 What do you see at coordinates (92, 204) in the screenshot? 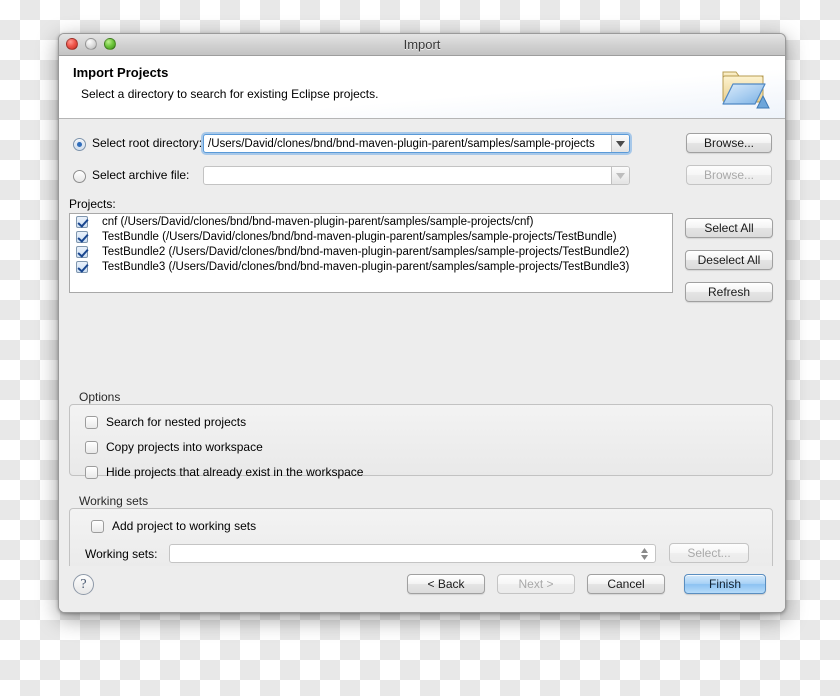
I see `projects-label: Projects:` at bounding box center [92, 204].